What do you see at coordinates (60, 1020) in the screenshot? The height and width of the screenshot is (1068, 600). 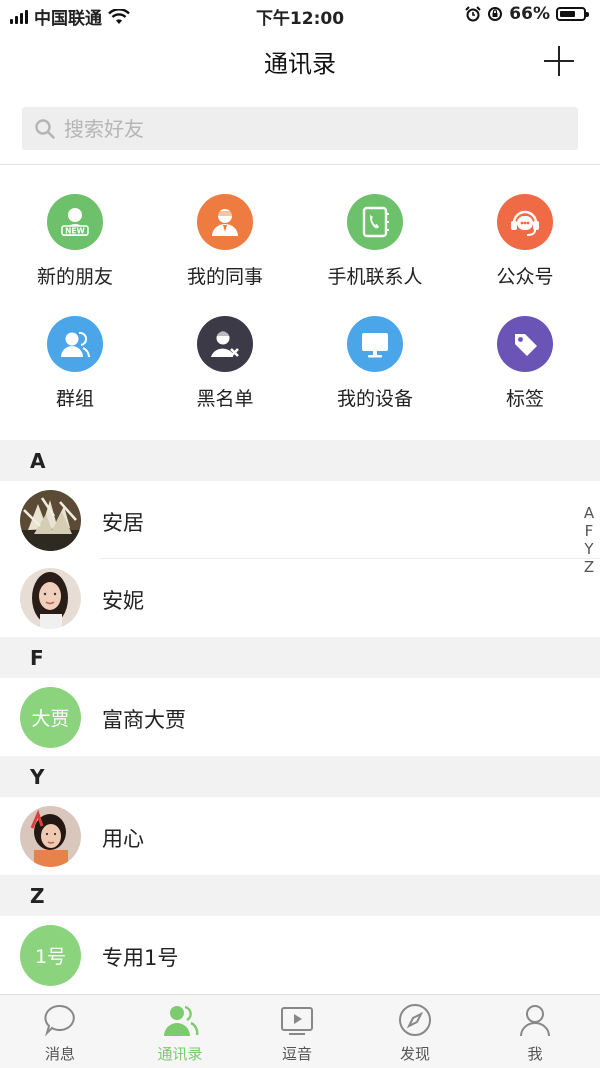 I see `message-icon` at bounding box center [60, 1020].